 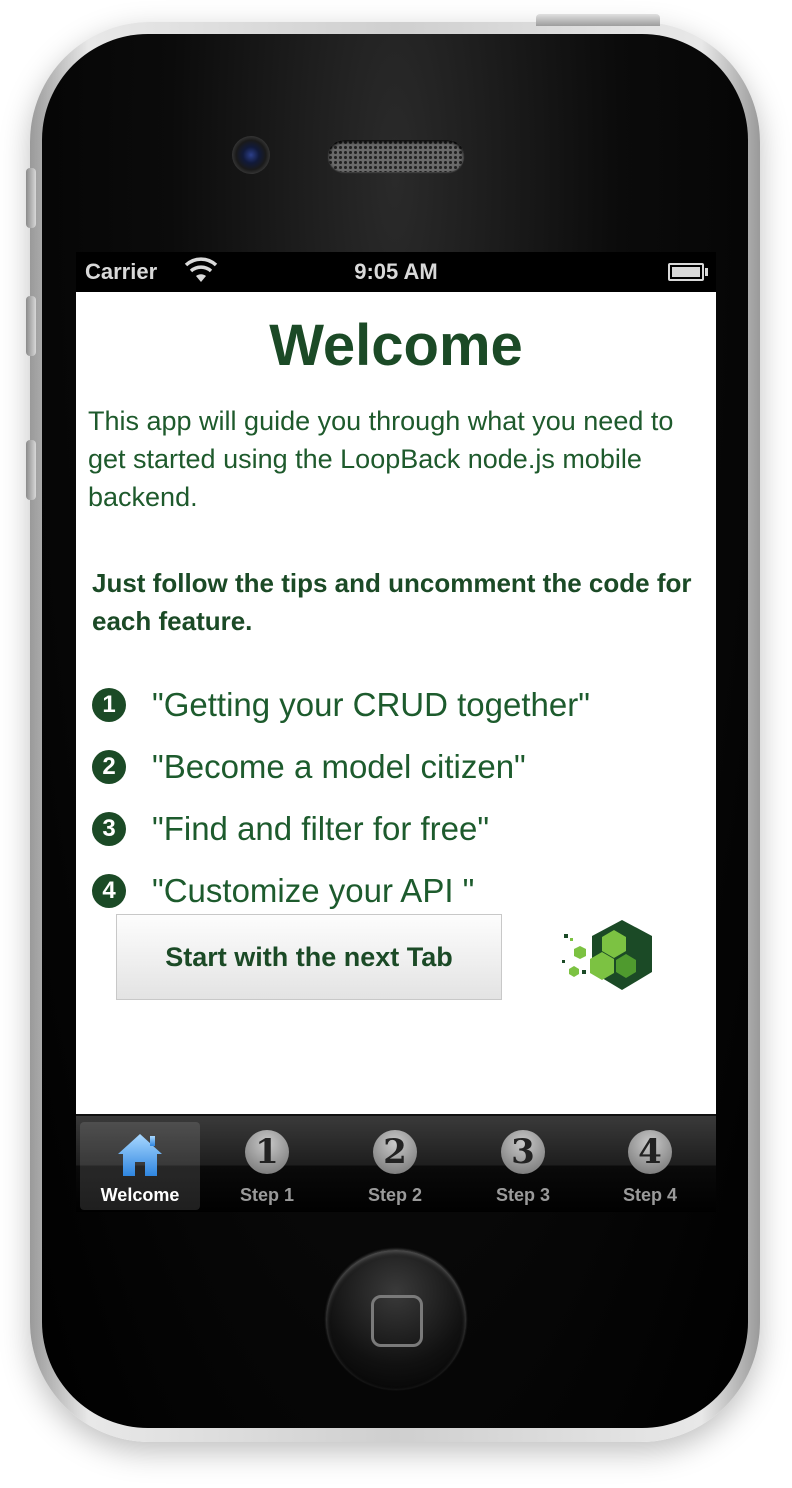 What do you see at coordinates (523, 1195) in the screenshot?
I see `tab-label: Step 3` at bounding box center [523, 1195].